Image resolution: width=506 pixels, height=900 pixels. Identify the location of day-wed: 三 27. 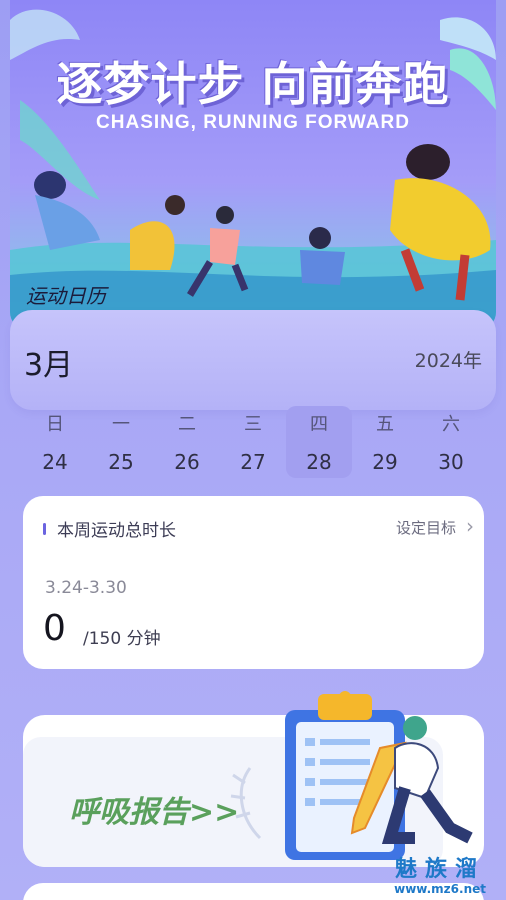
(253, 442).